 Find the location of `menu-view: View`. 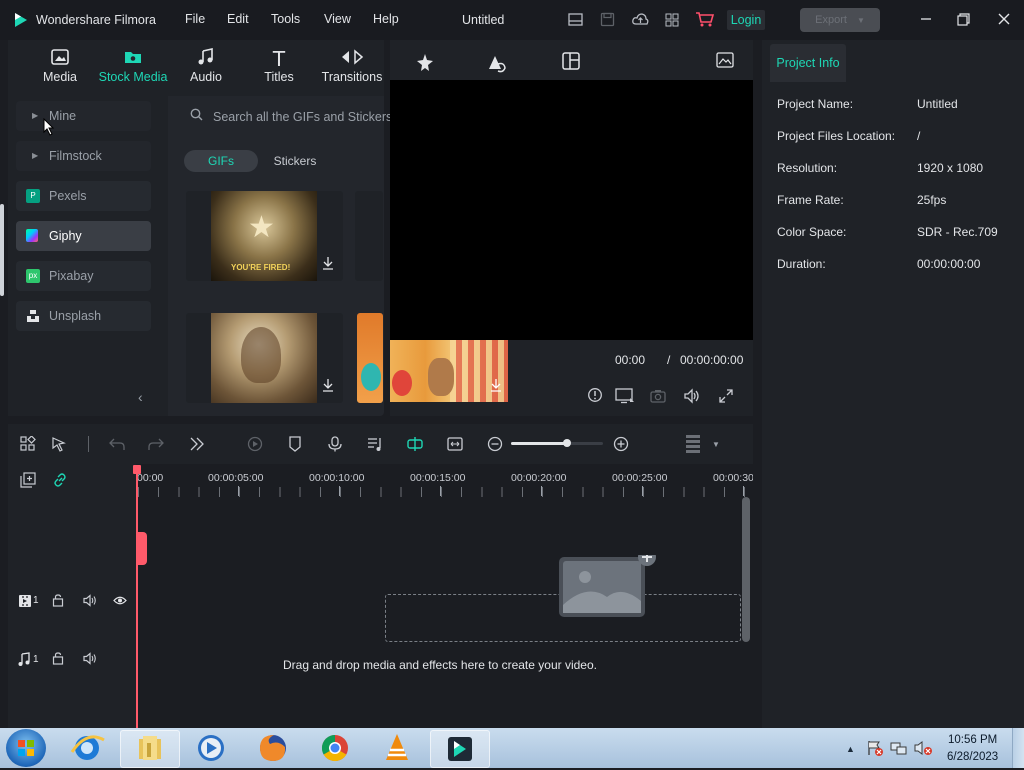

menu-view: View is located at coordinates (337, 19).